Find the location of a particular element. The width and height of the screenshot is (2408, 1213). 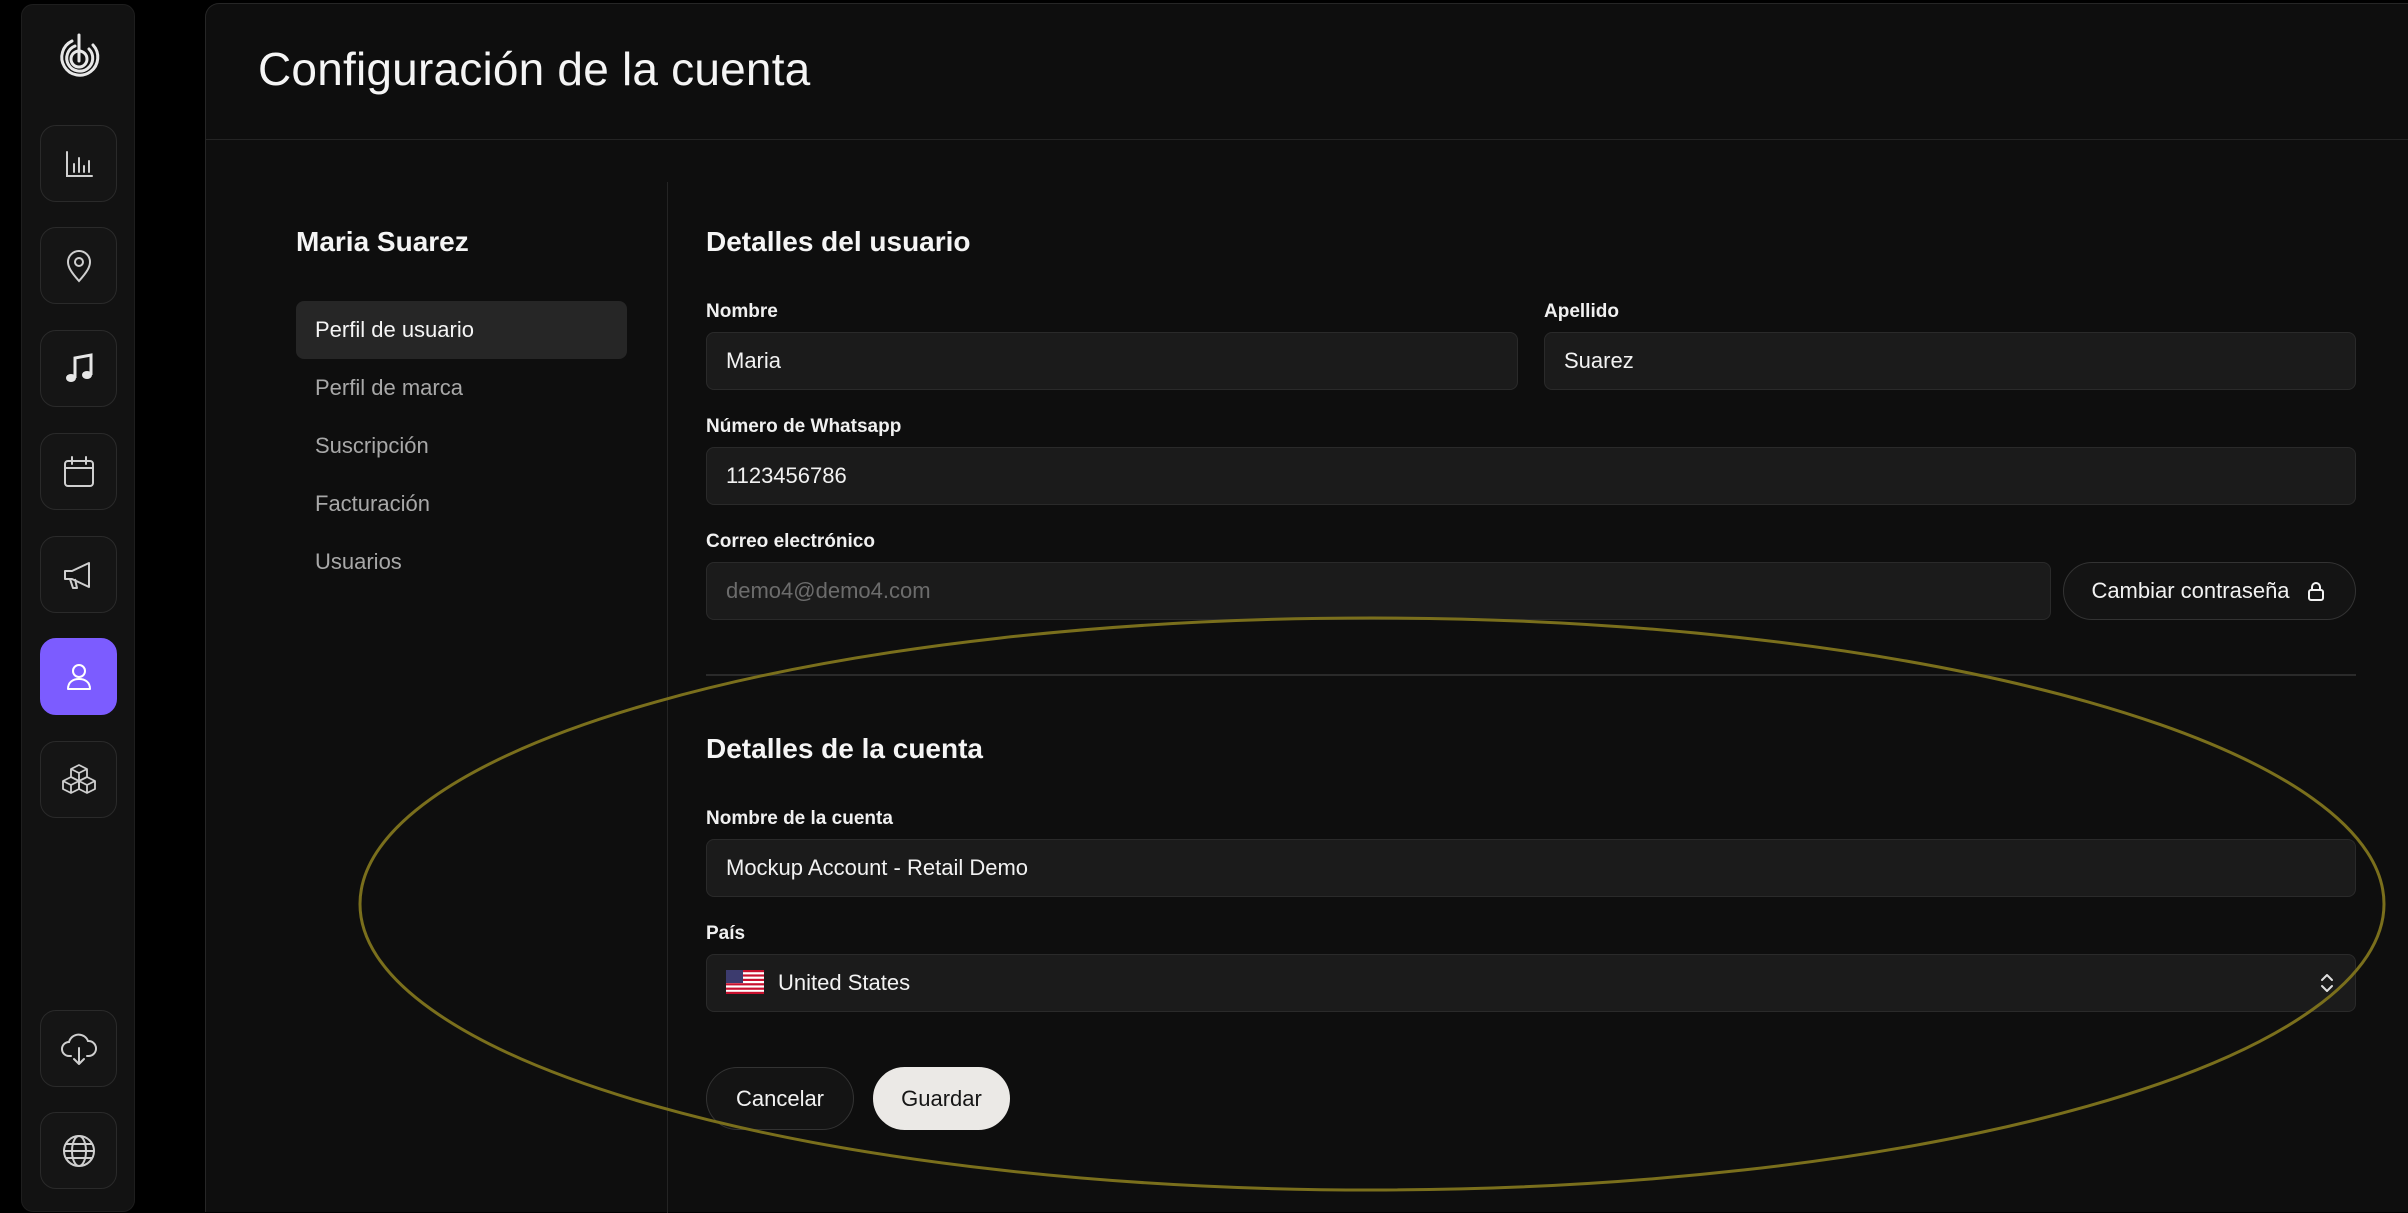

lock-icon is located at coordinates (2315, 591).